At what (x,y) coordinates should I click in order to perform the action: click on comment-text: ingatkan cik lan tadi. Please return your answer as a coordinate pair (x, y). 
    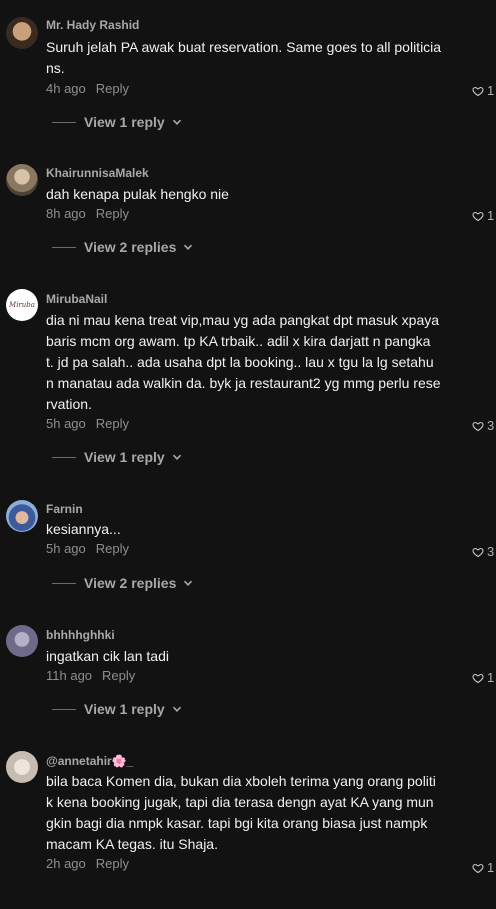
    Looking at the image, I should click on (107, 656).